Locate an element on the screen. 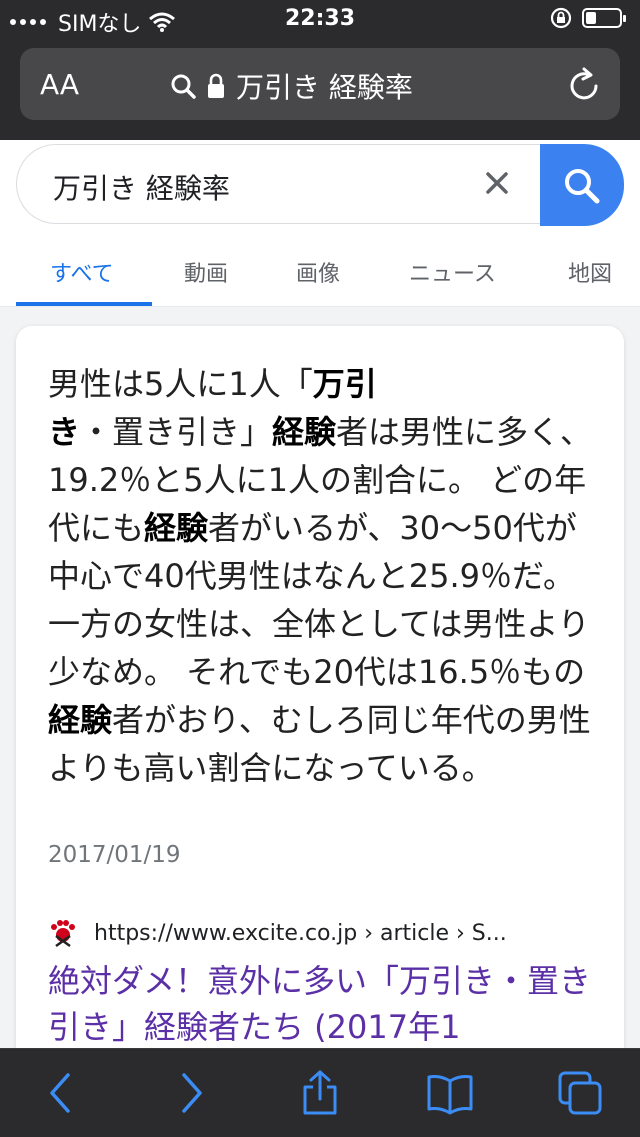 The width and height of the screenshot is (640, 1137). tabs-icon is located at coordinates (580, 1093).